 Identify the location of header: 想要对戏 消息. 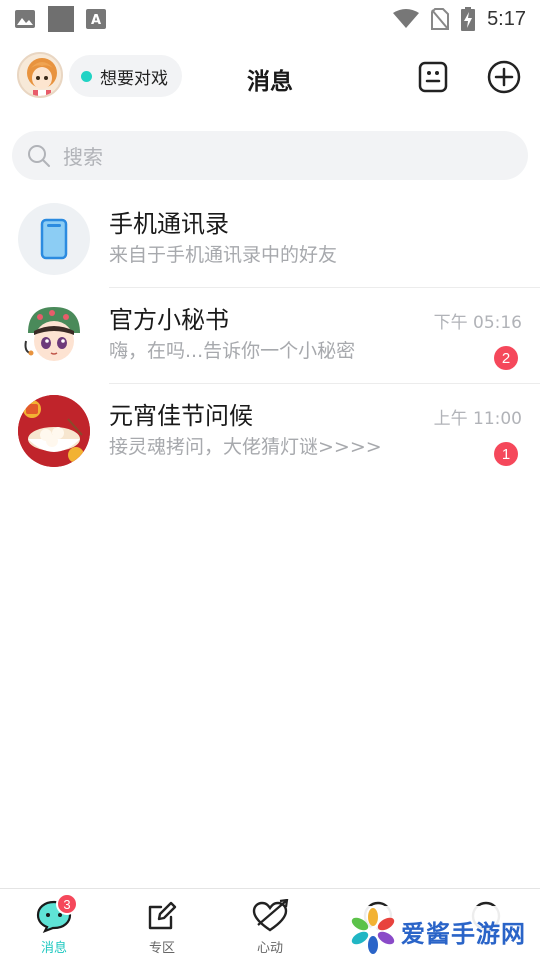
(270, 76).